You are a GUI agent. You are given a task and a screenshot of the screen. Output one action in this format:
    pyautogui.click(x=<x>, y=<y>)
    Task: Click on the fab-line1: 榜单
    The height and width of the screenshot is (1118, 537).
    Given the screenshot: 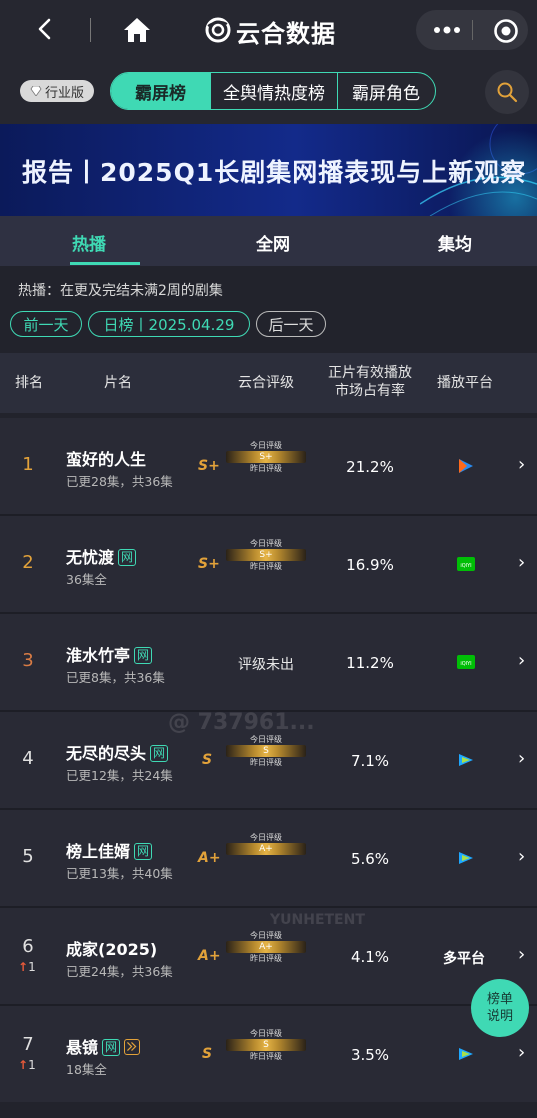 What is the action you would take?
    pyautogui.click(x=499, y=999)
    